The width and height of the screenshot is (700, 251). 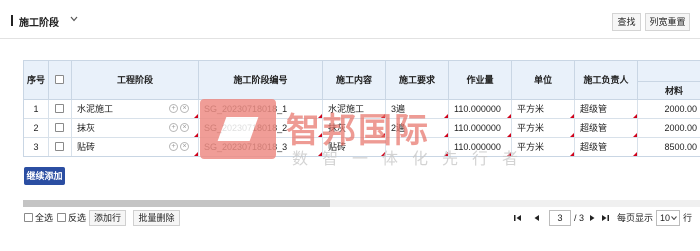 I want to click on row-2-select, so click(x=60, y=128).